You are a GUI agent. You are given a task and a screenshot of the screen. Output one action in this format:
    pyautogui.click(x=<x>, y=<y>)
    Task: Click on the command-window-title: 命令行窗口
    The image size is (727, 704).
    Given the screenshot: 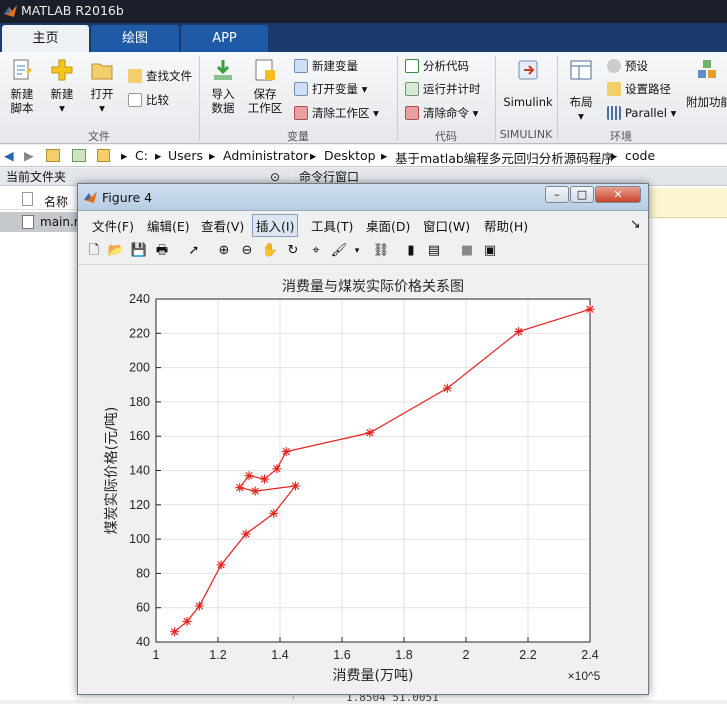 What is the action you would take?
    pyautogui.click(x=329, y=177)
    